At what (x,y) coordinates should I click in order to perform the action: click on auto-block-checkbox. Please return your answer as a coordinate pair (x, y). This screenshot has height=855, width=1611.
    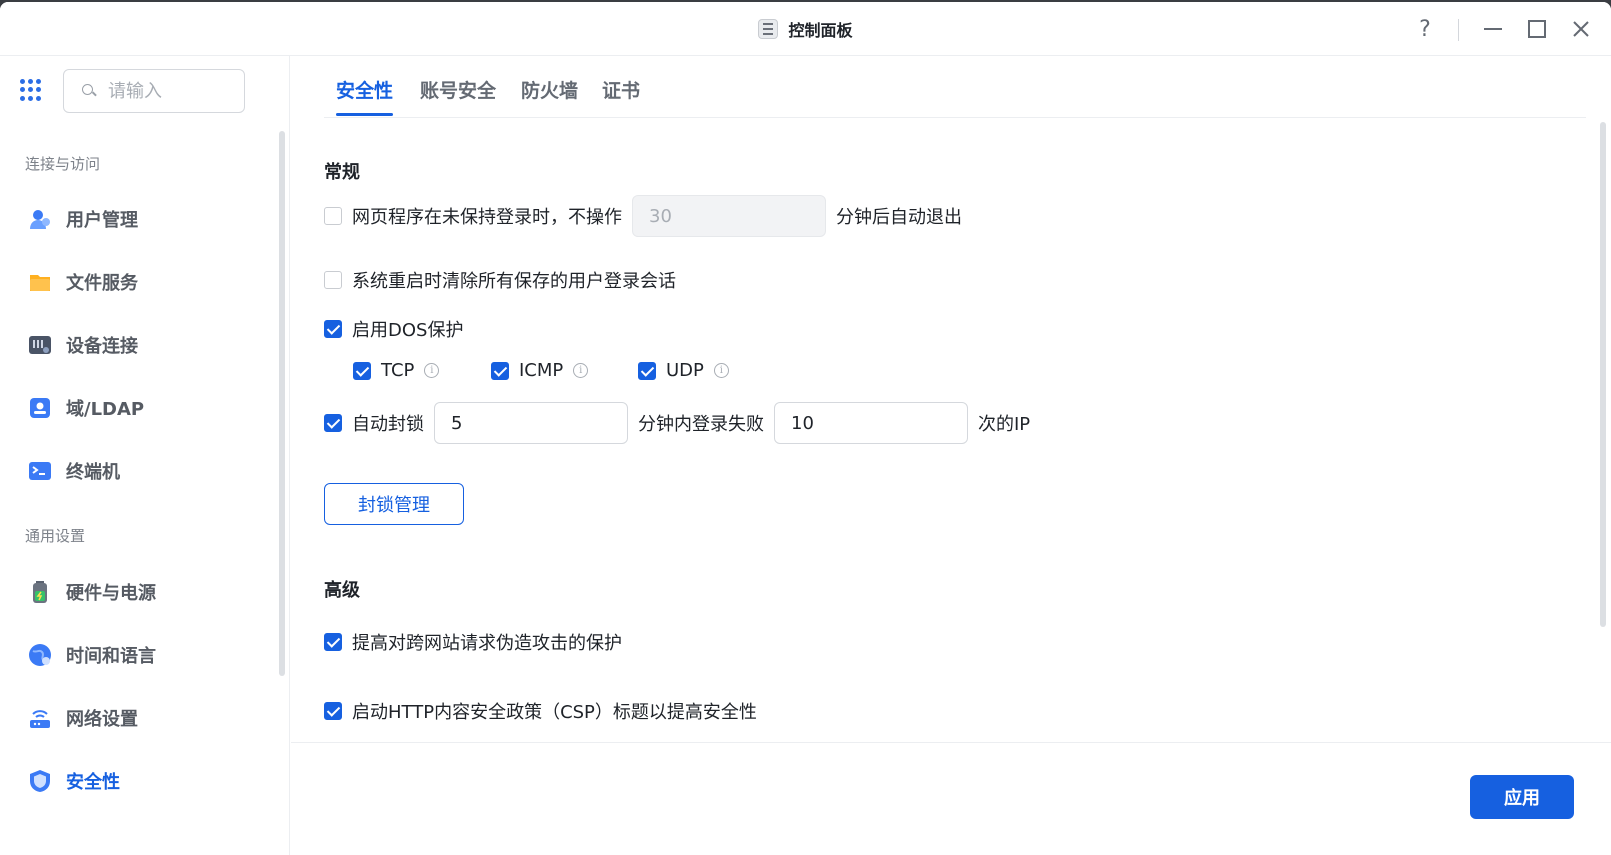
    Looking at the image, I should click on (333, 423).